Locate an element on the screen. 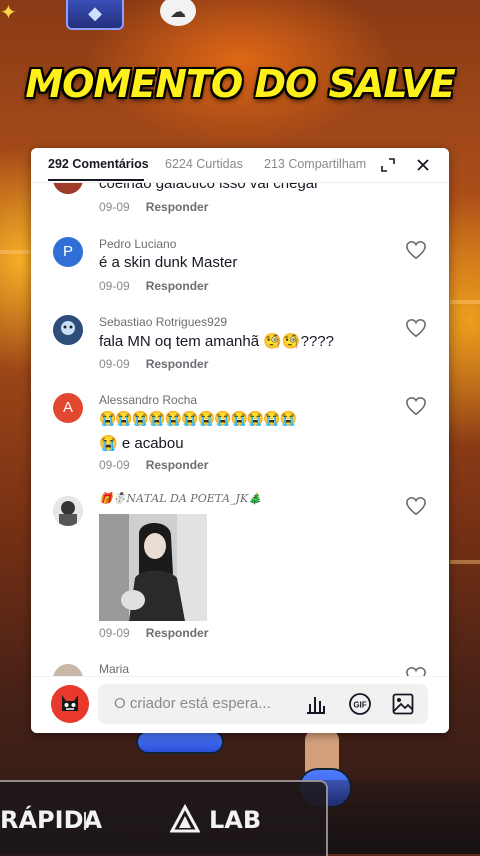  video-banner-text: MOMENTO DO SALVE is located at coordinates (240, 84).